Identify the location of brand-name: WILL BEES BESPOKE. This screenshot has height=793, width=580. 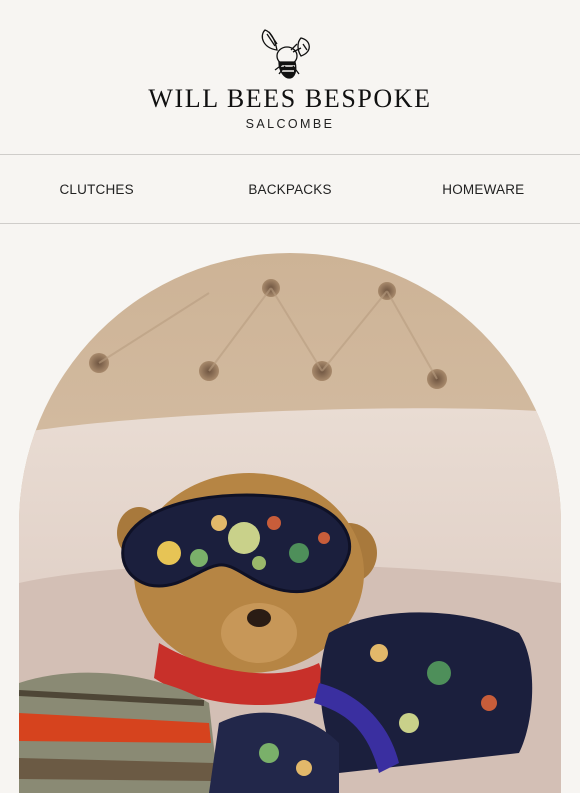
(290, 99).